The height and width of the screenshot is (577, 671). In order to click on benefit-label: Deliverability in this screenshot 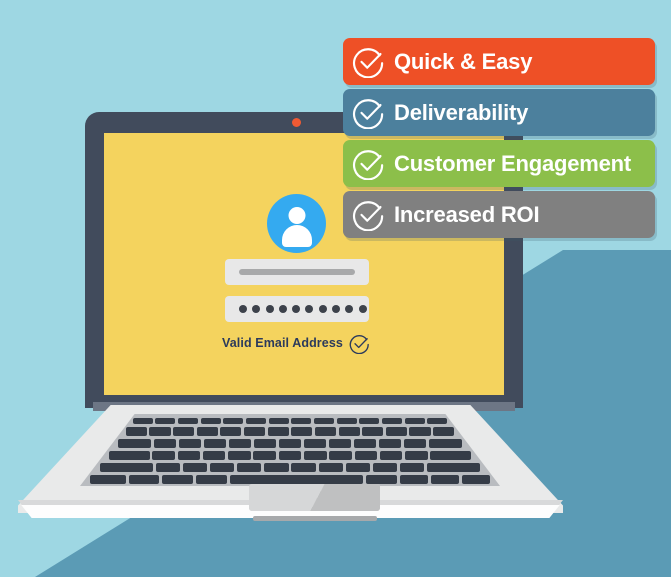, I will do `click(461, 112)`.